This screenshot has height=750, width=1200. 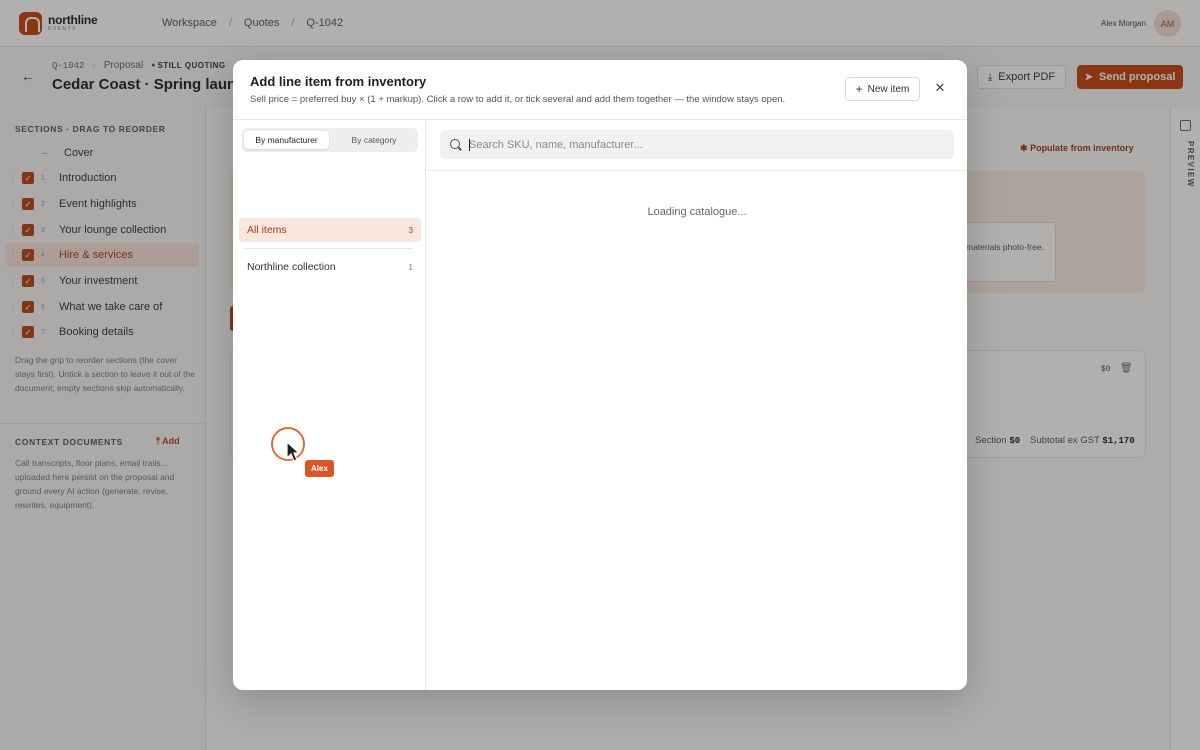 I want to click on results-divider, so click(x=697, y=170).